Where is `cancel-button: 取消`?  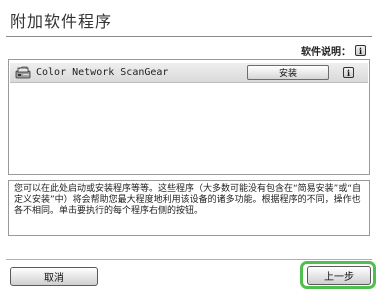
cancel-button: 取消 is located at coordinates (54, 276).